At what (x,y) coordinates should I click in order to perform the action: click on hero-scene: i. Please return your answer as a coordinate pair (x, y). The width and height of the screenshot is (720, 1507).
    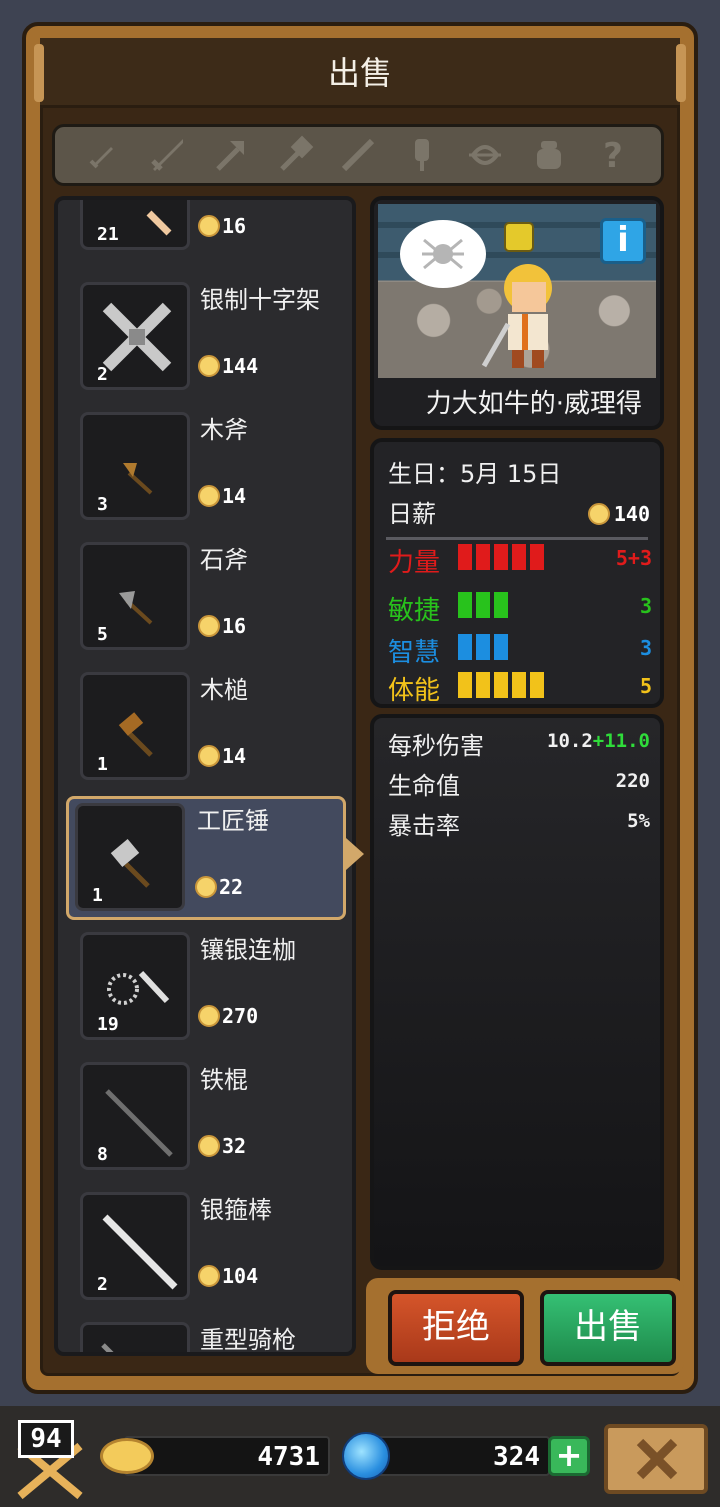
    Looking at the image, I should click on (517, 291).